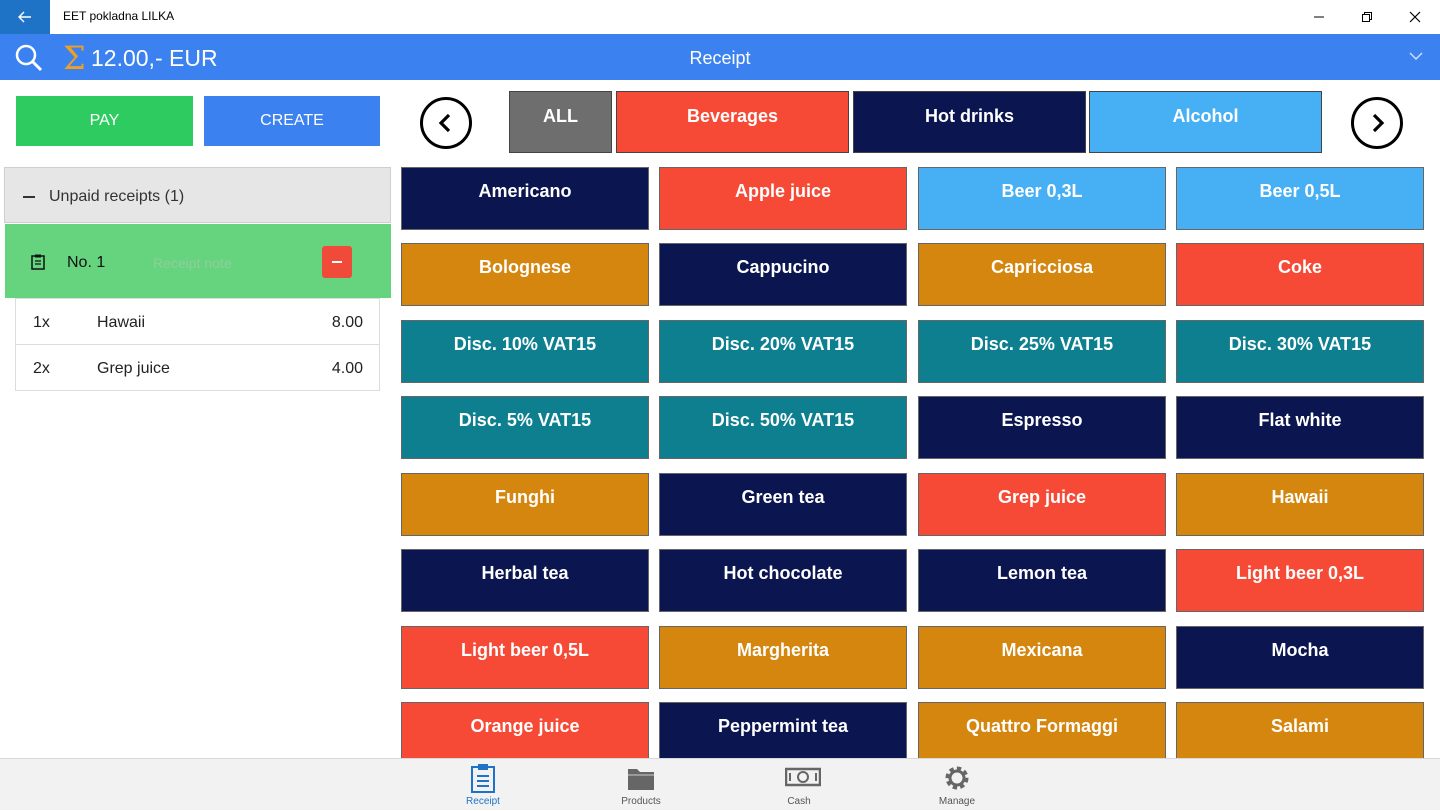  I want to click on list-item: 1x Hawaii 8.00, so click(197, 321).